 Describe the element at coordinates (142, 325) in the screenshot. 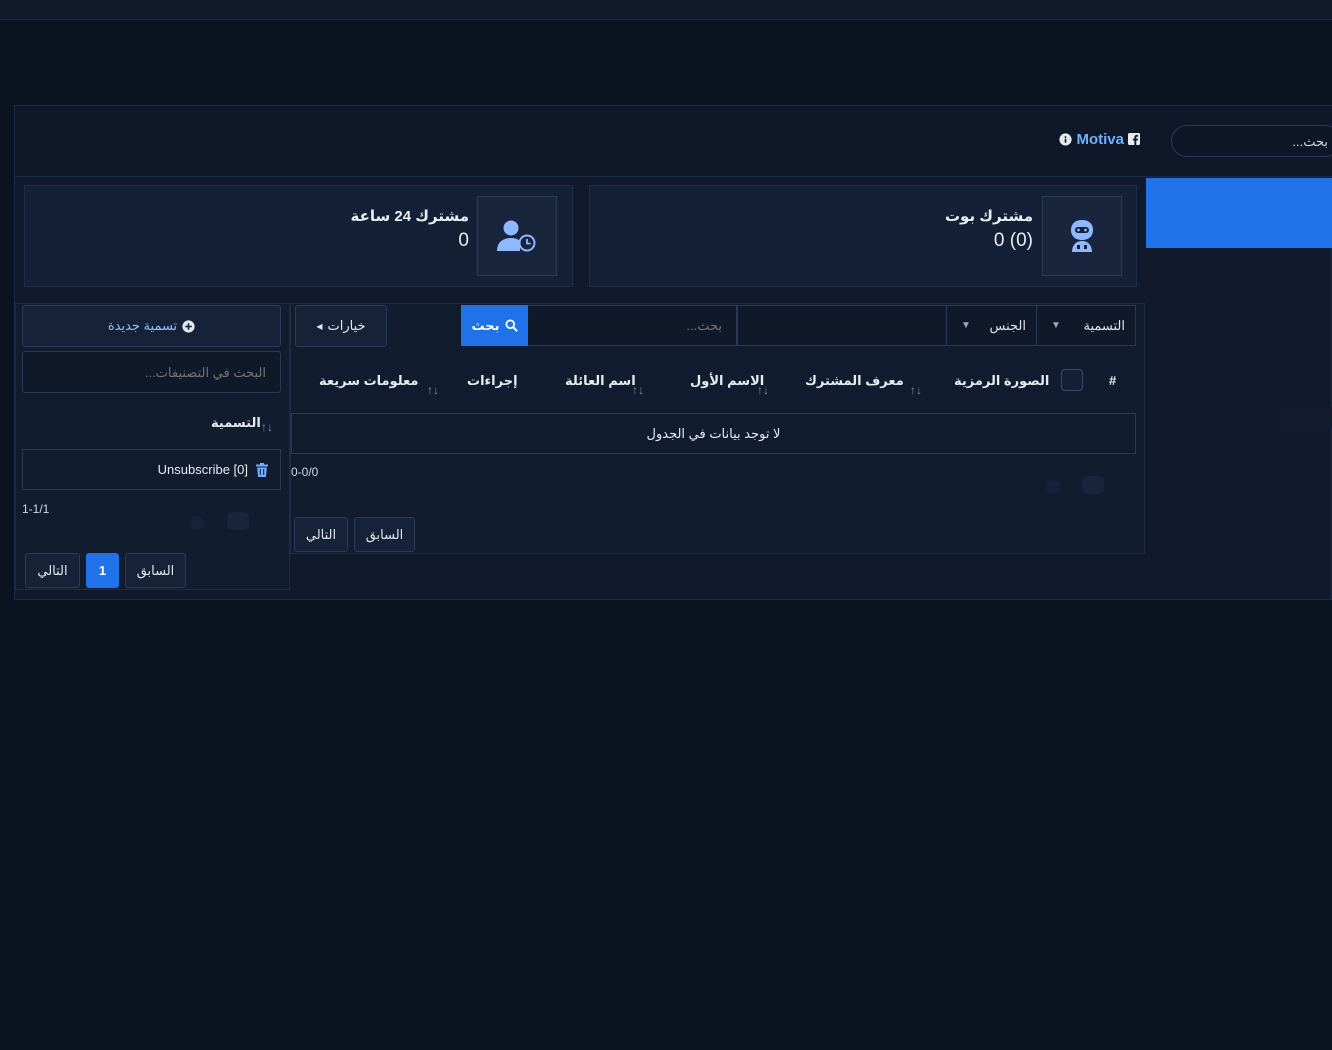

I see `new-label-text: تسمية جديدة` at that location.